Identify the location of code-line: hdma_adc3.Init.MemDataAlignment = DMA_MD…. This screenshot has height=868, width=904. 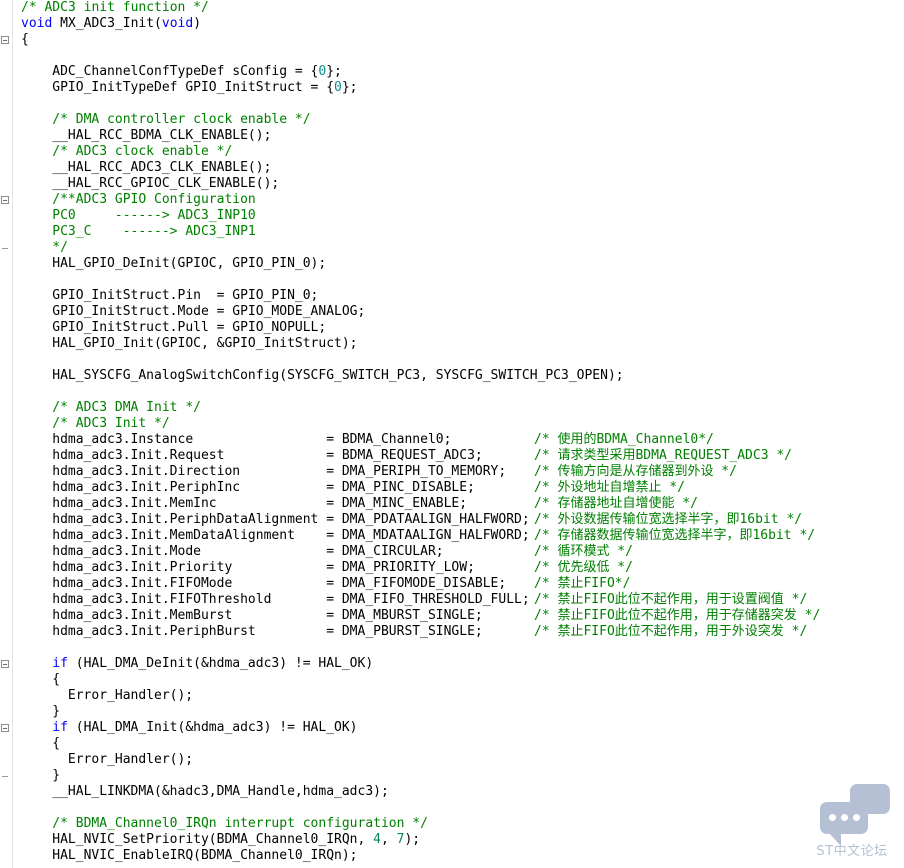
(290, 536).